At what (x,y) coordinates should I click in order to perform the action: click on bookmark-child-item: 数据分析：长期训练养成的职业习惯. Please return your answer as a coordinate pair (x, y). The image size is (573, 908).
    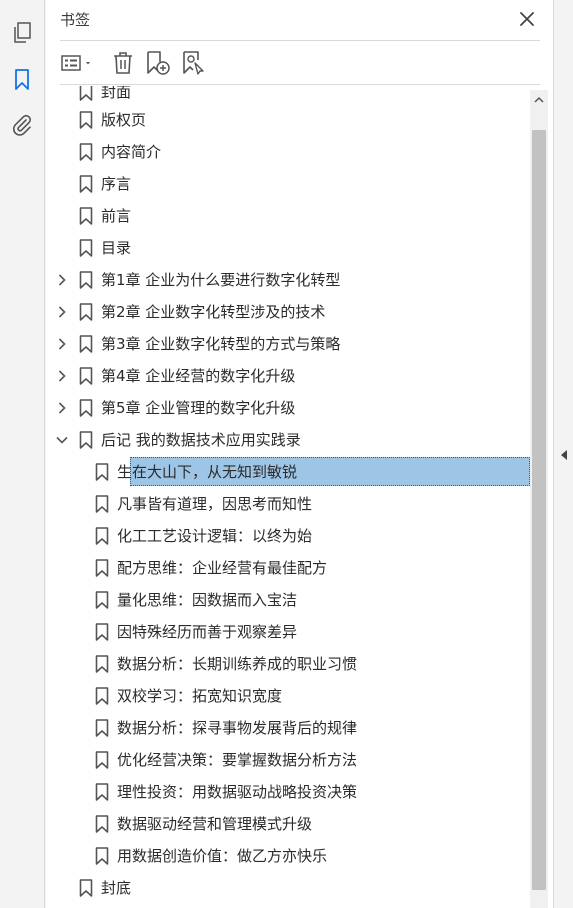
    Looking at the image, I should click on (288, 664).